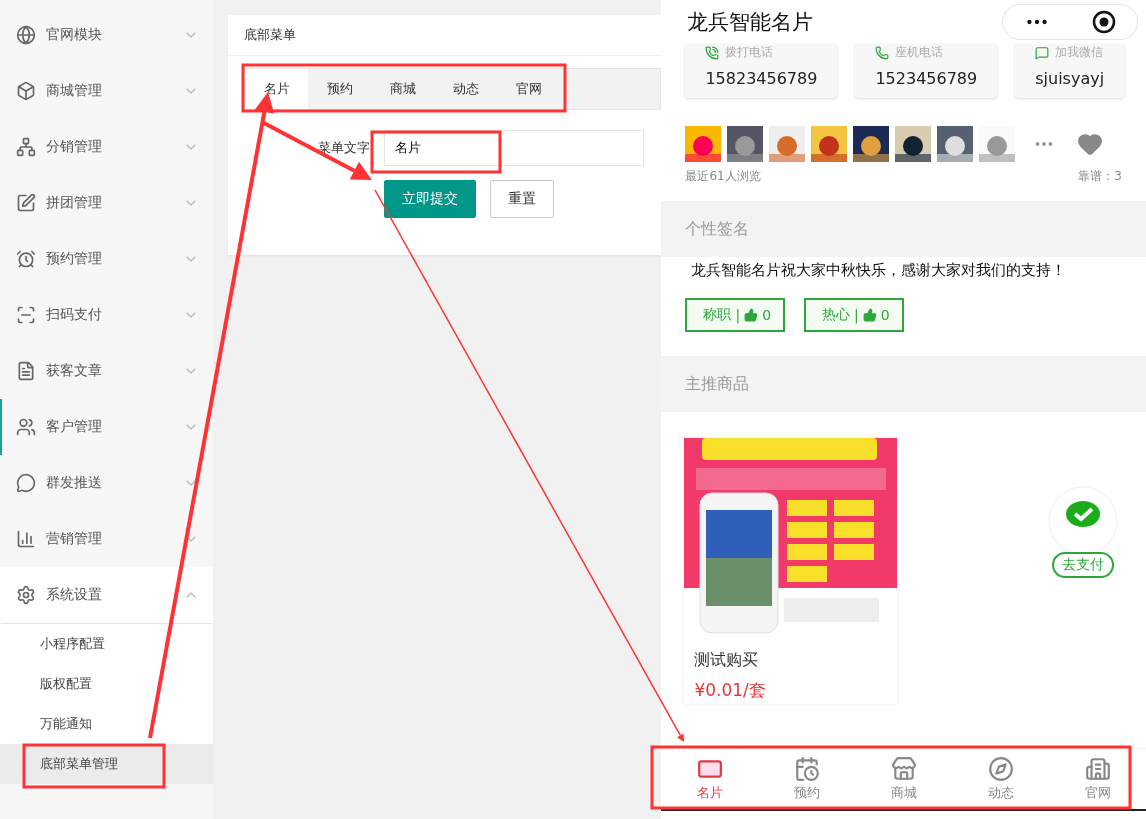 This screenshot has width=1146, height=819. Describe the element at coordinates (26, 315) in the screenshot. I see `scan-icon` at that location.